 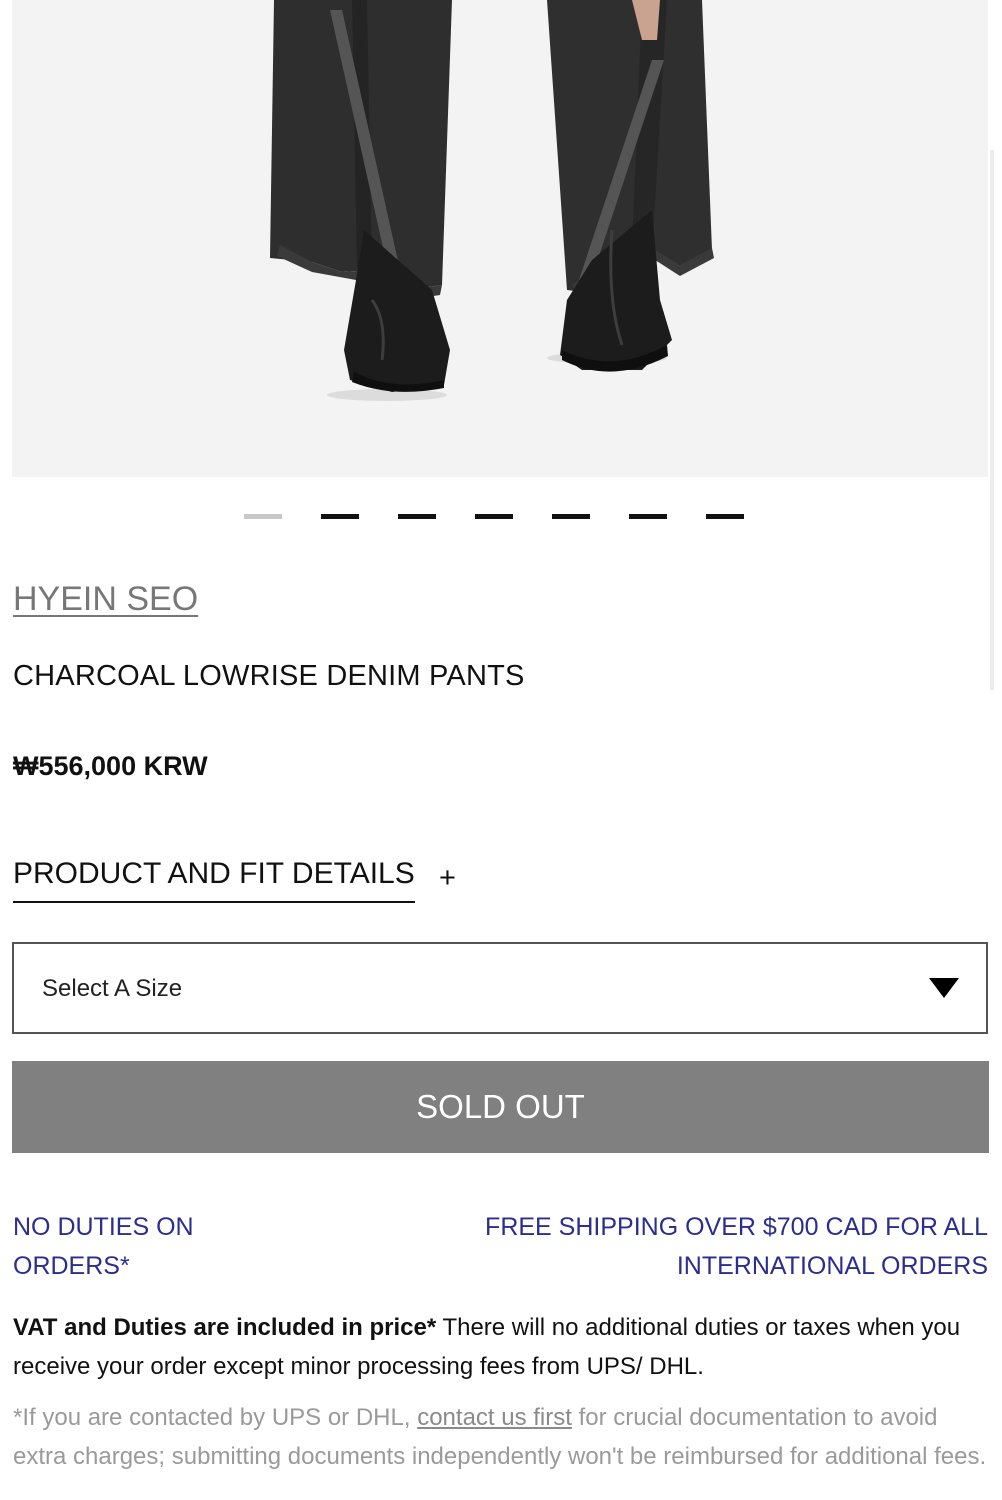 I want to click on sold-out-button: SOLD OUT, so click(x=500, y=1107).